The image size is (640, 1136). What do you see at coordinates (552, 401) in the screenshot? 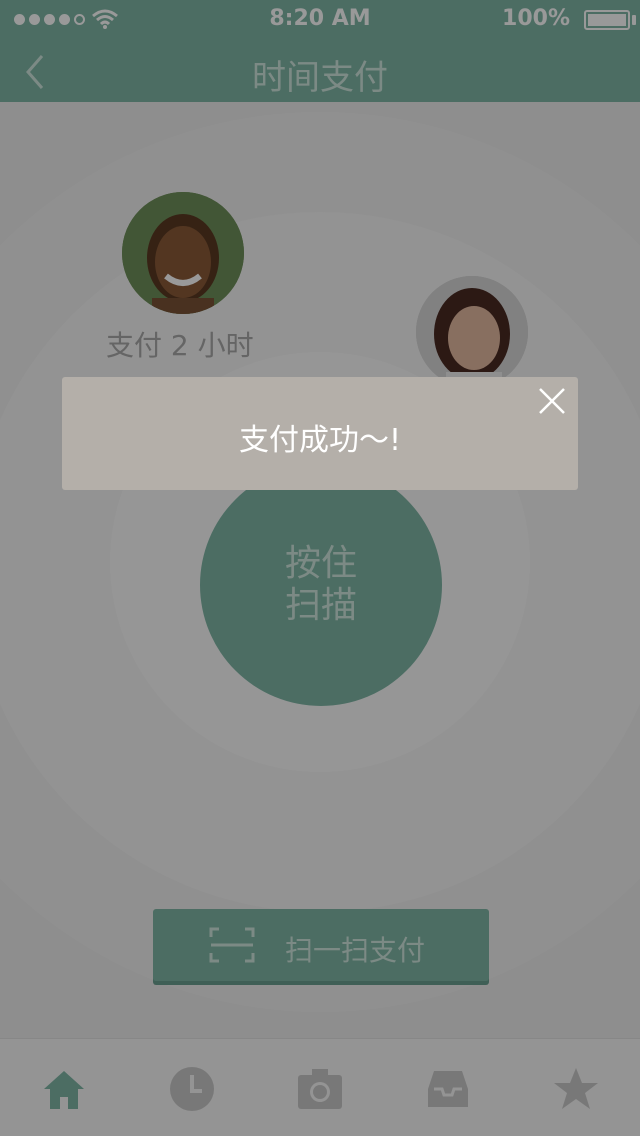
I see `close-icon` at bounding box center [552, 401].